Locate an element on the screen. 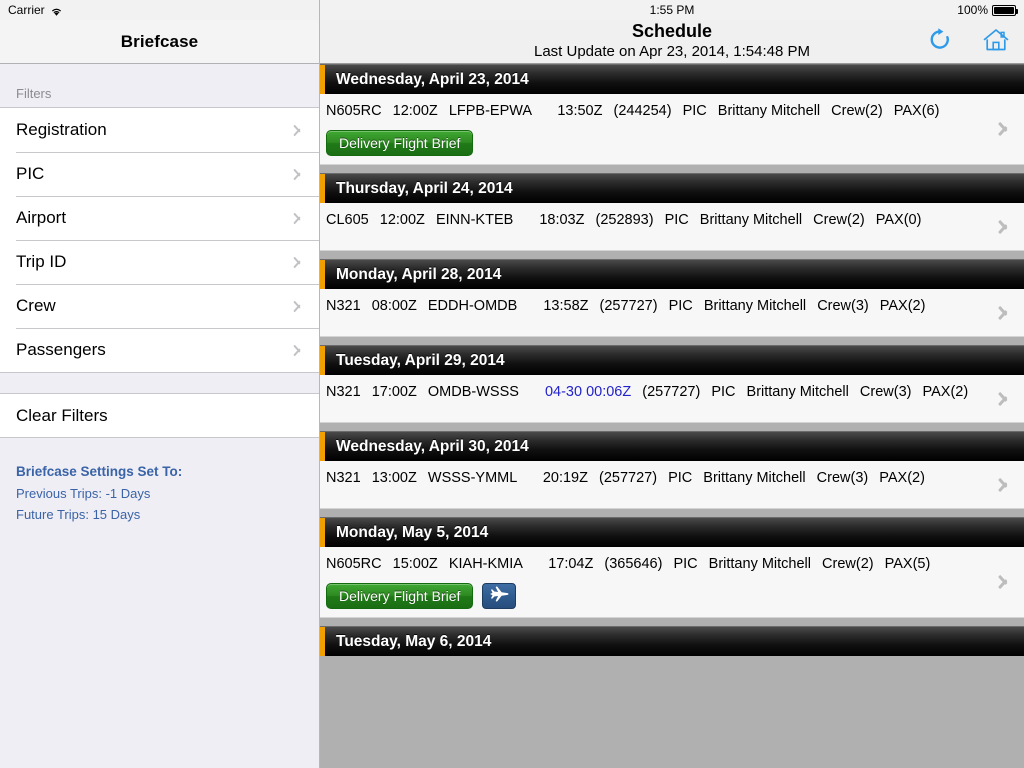 The image size is (1024, 768). day-header: Monday, May 5, 2014 is located at coordinates (672, 532).